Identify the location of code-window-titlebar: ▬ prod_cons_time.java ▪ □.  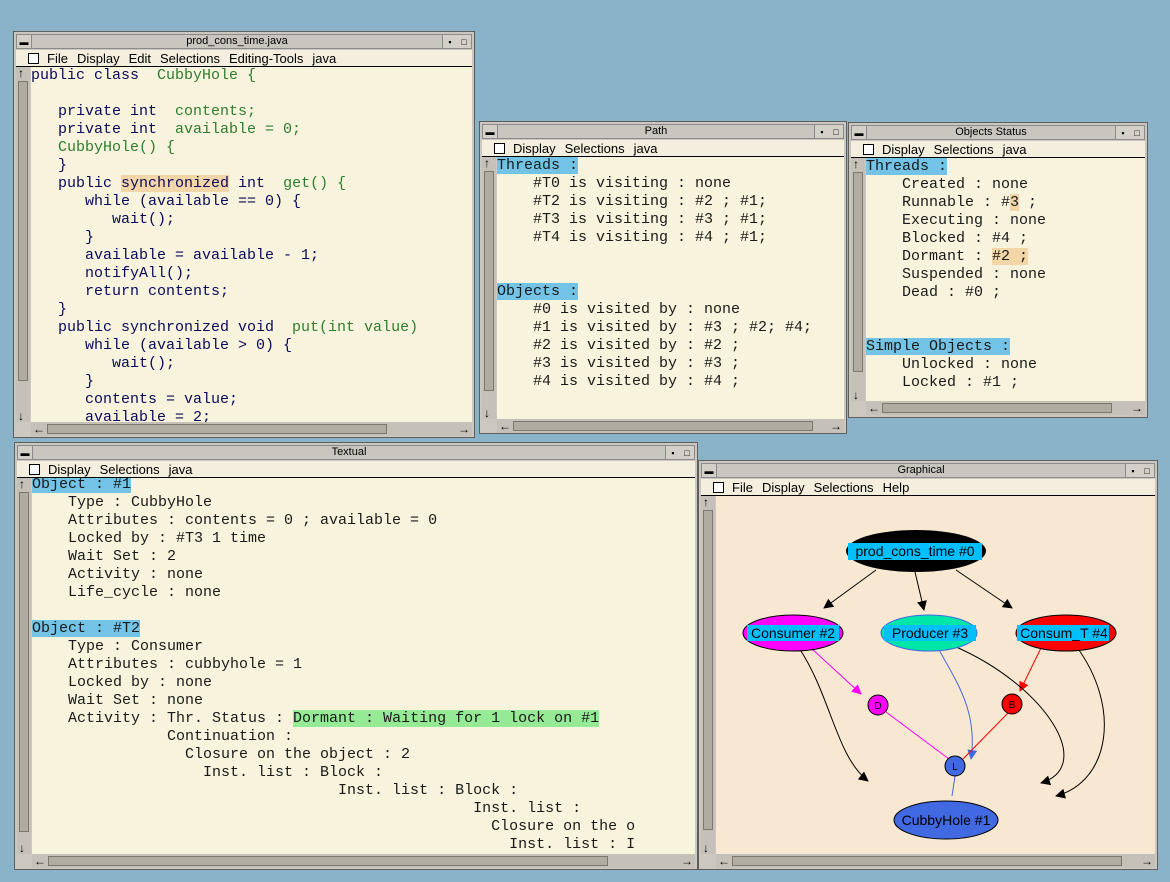
(244, 41).